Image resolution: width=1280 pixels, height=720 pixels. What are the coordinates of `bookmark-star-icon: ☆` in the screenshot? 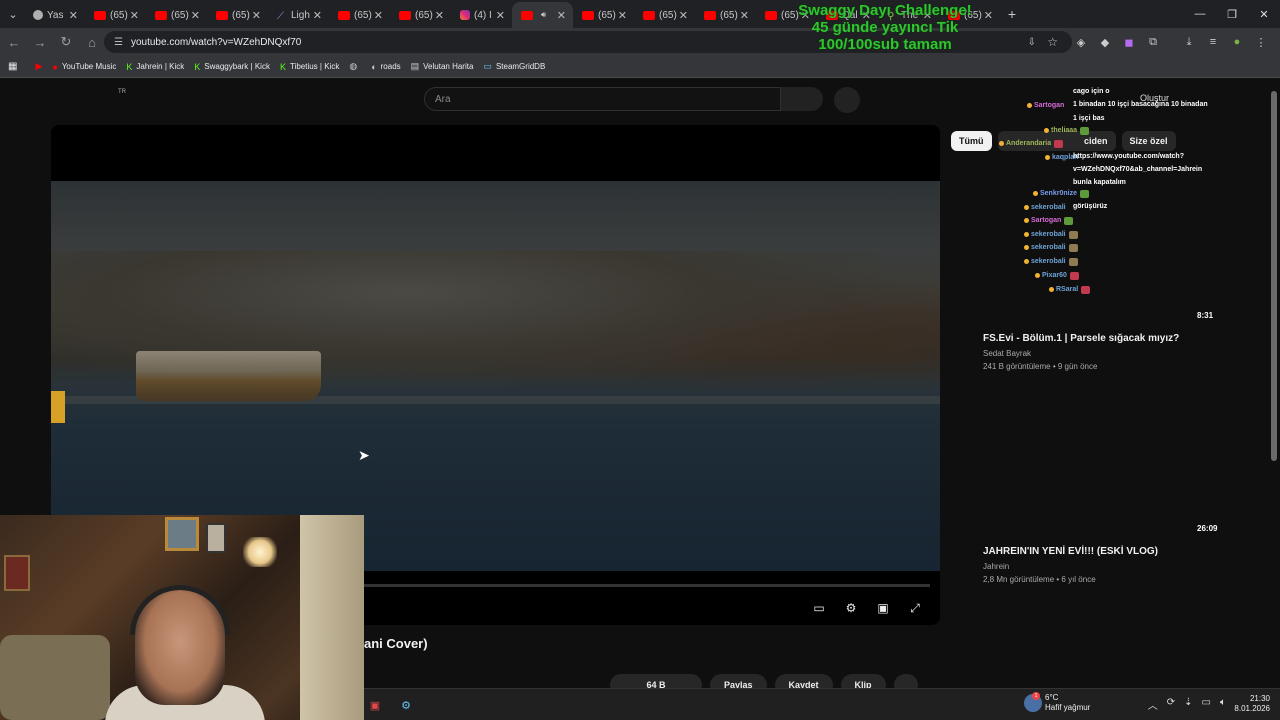 It's located at (1052, 42).